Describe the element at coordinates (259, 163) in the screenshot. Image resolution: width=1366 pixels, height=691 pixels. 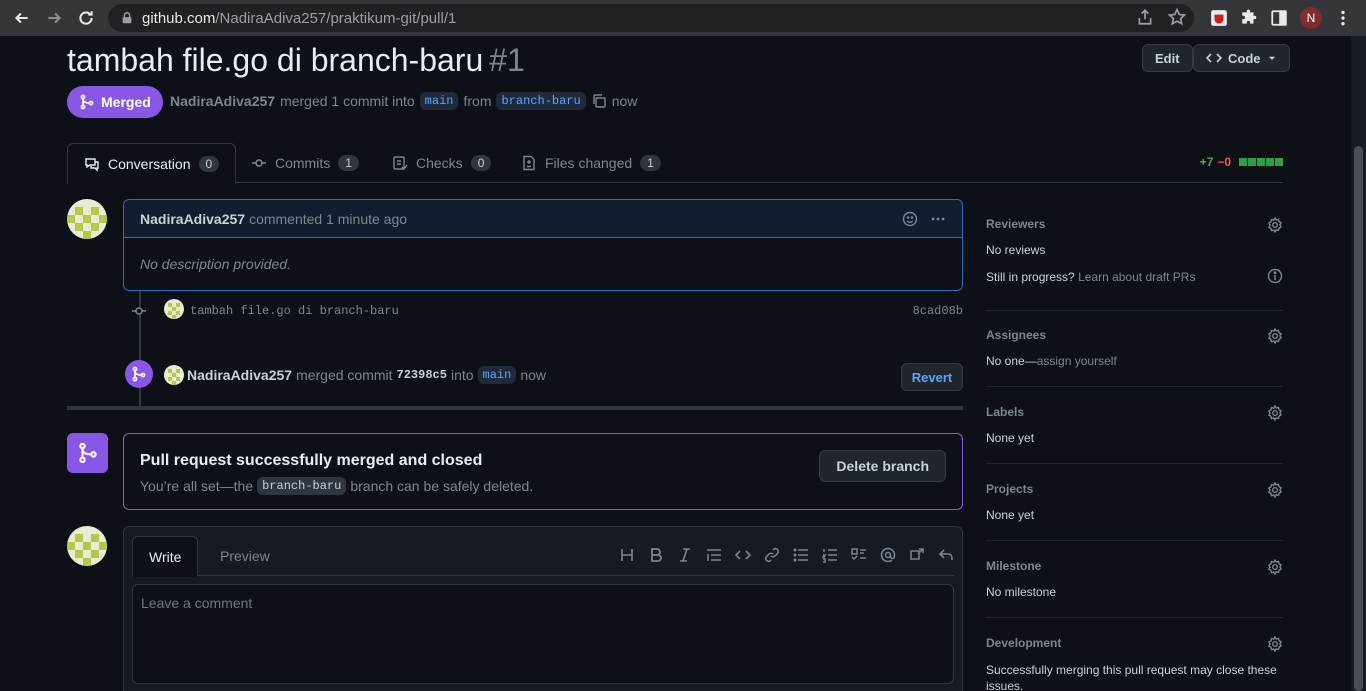
I see `git-commit-icon` at that location.